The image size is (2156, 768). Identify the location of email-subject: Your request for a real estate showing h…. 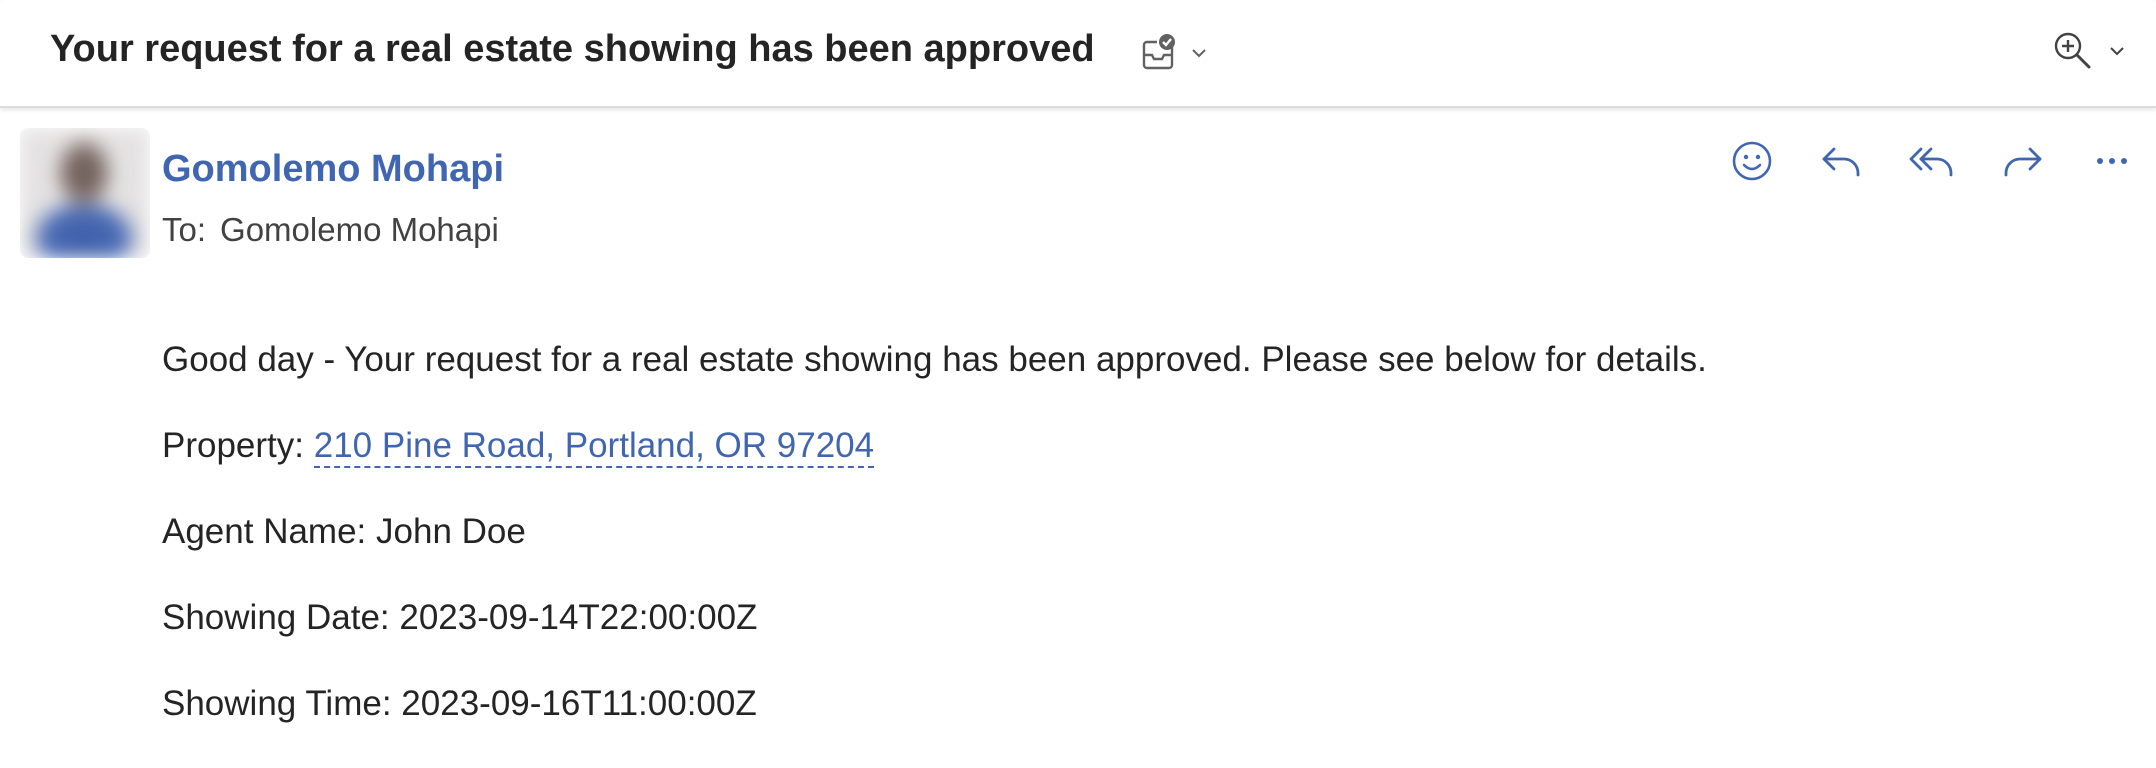
(572, 49).